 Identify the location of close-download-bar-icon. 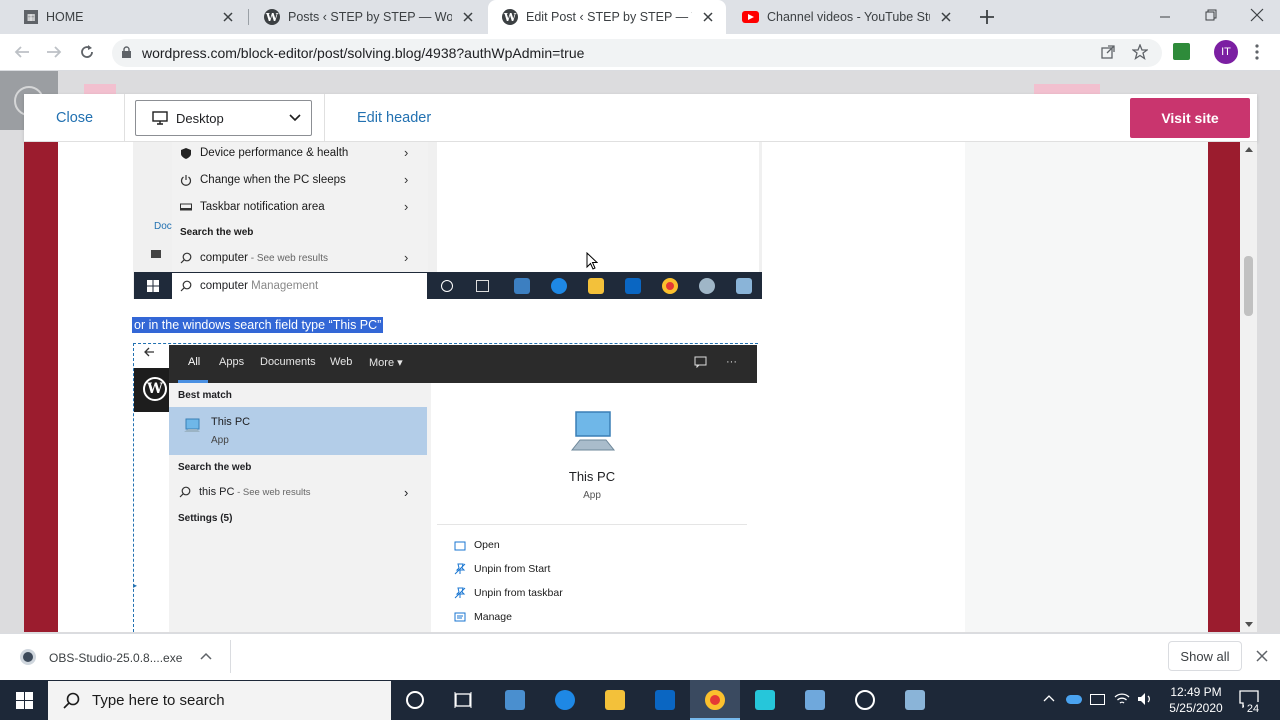
(1262, 656).